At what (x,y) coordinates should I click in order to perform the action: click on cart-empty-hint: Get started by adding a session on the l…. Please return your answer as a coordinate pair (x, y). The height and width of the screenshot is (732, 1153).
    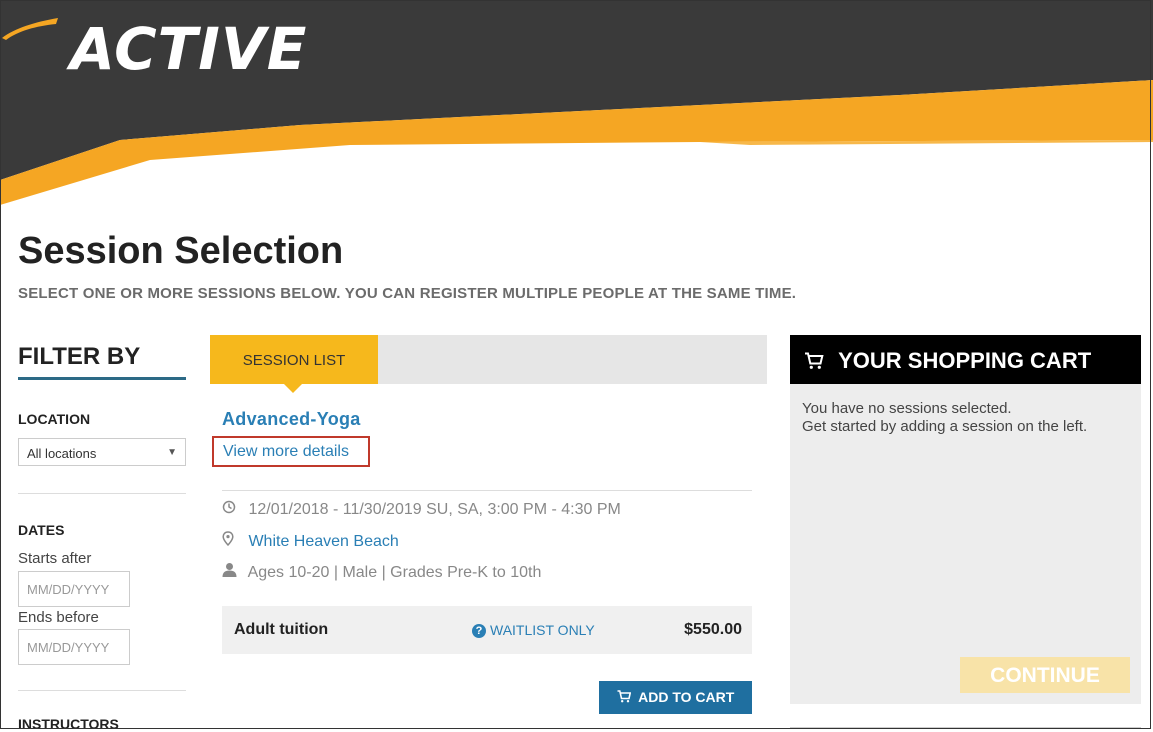
    Looking at the image, I should click on (945, 426).